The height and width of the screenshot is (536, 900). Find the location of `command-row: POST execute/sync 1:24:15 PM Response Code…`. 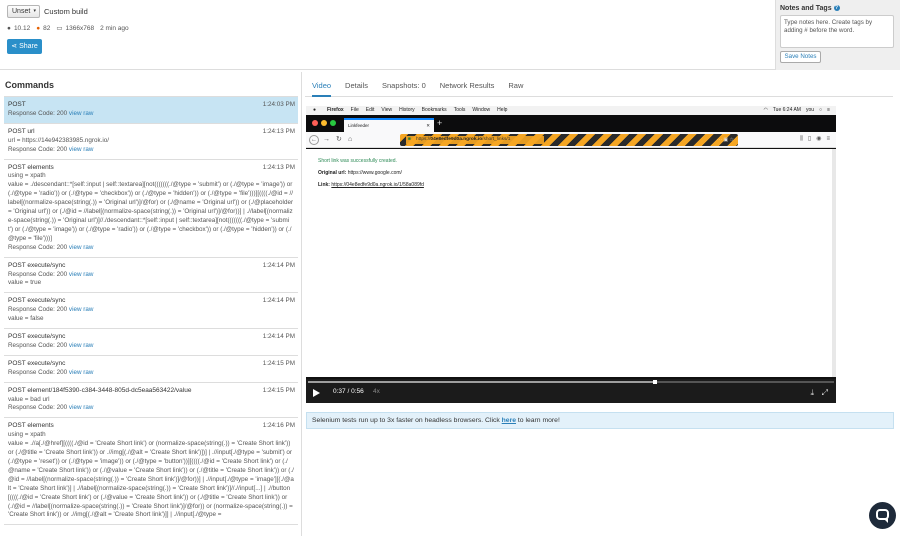

command-row: POST execute/sync 1:24:15 PM Response Code… is located at coordinates (151, 369).